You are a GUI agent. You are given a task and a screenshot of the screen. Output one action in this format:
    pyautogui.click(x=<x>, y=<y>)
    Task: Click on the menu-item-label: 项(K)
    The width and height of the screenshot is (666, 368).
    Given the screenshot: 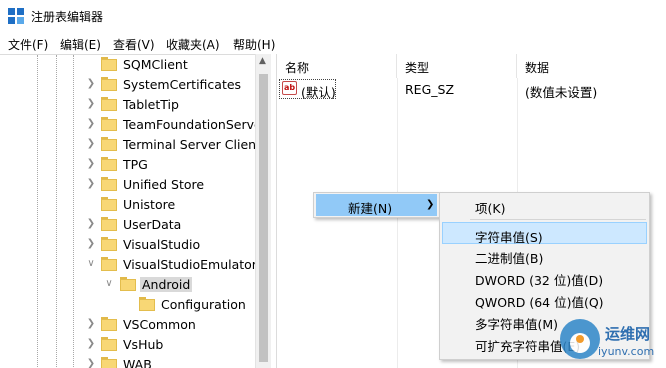 What is the action you would take?
    pyautogui.click(x=490, y=208)
    